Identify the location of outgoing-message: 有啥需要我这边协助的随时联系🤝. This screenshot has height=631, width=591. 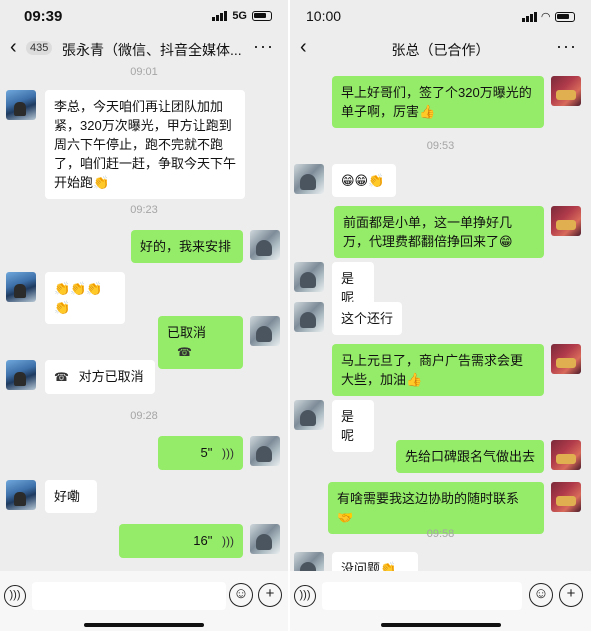
(436, 508).